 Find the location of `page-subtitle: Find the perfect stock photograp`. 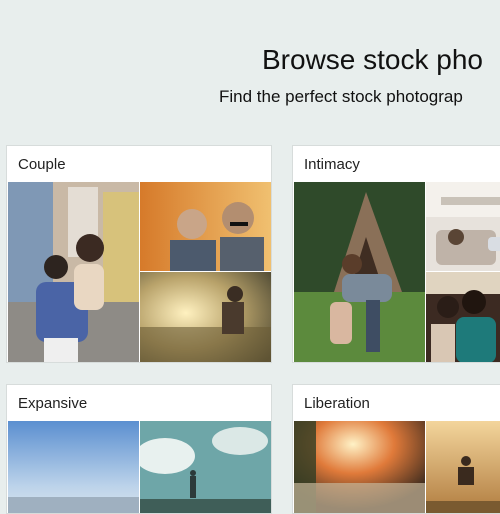

page-subtitle: Find the perfect stock photograp is located at coordinates (341, 96).